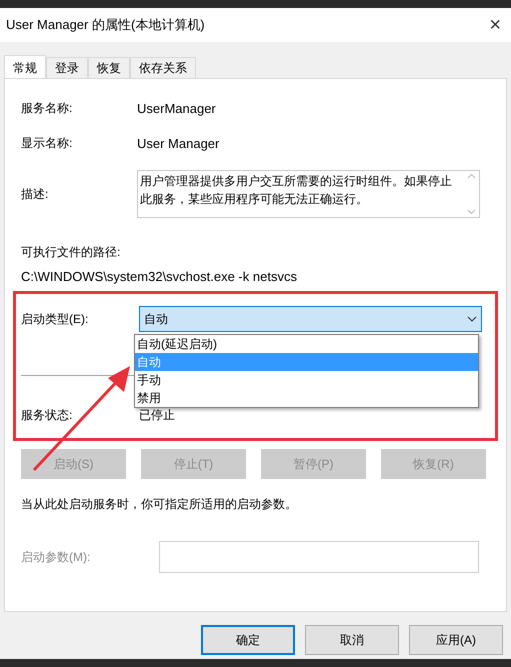  What do you see at coordinates (176, 109) in the screenshot?
I see `field-value: UserManager` at bounding box center [176, 109].